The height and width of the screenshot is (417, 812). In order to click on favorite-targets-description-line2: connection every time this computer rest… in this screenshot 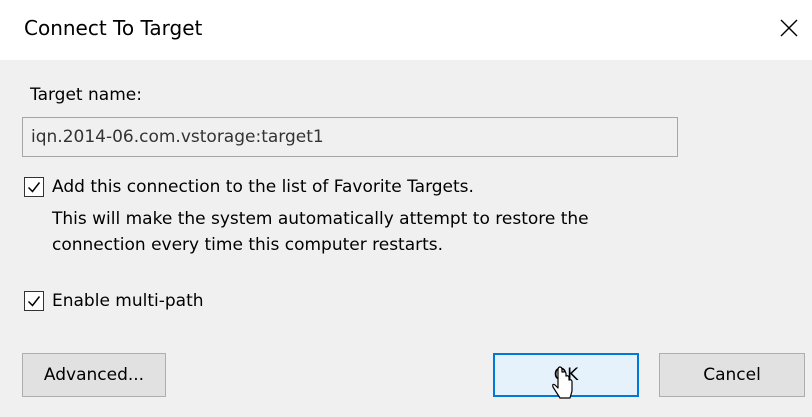, I will do `click(248, 245)`.